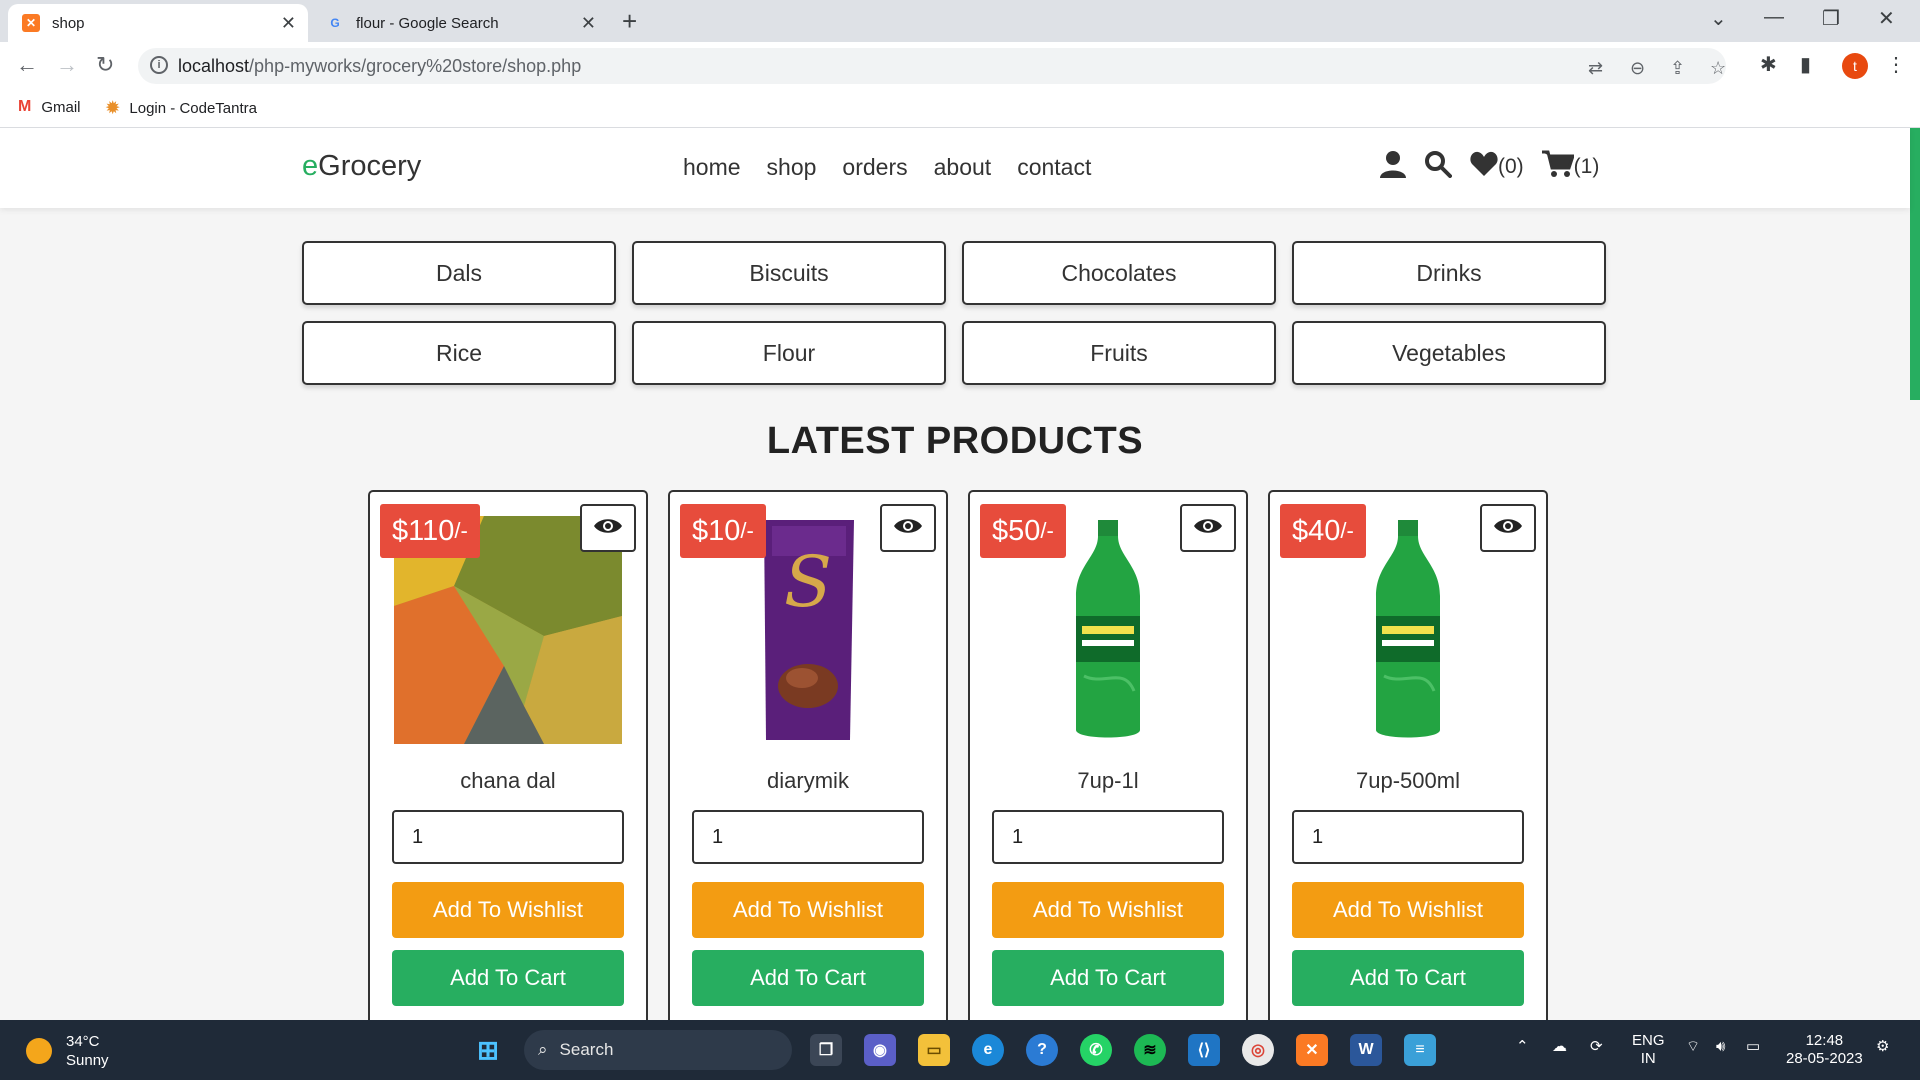 This screenshot has width=1920, height=1080. I want to click on word-icon: W, so click(1366, 1050).